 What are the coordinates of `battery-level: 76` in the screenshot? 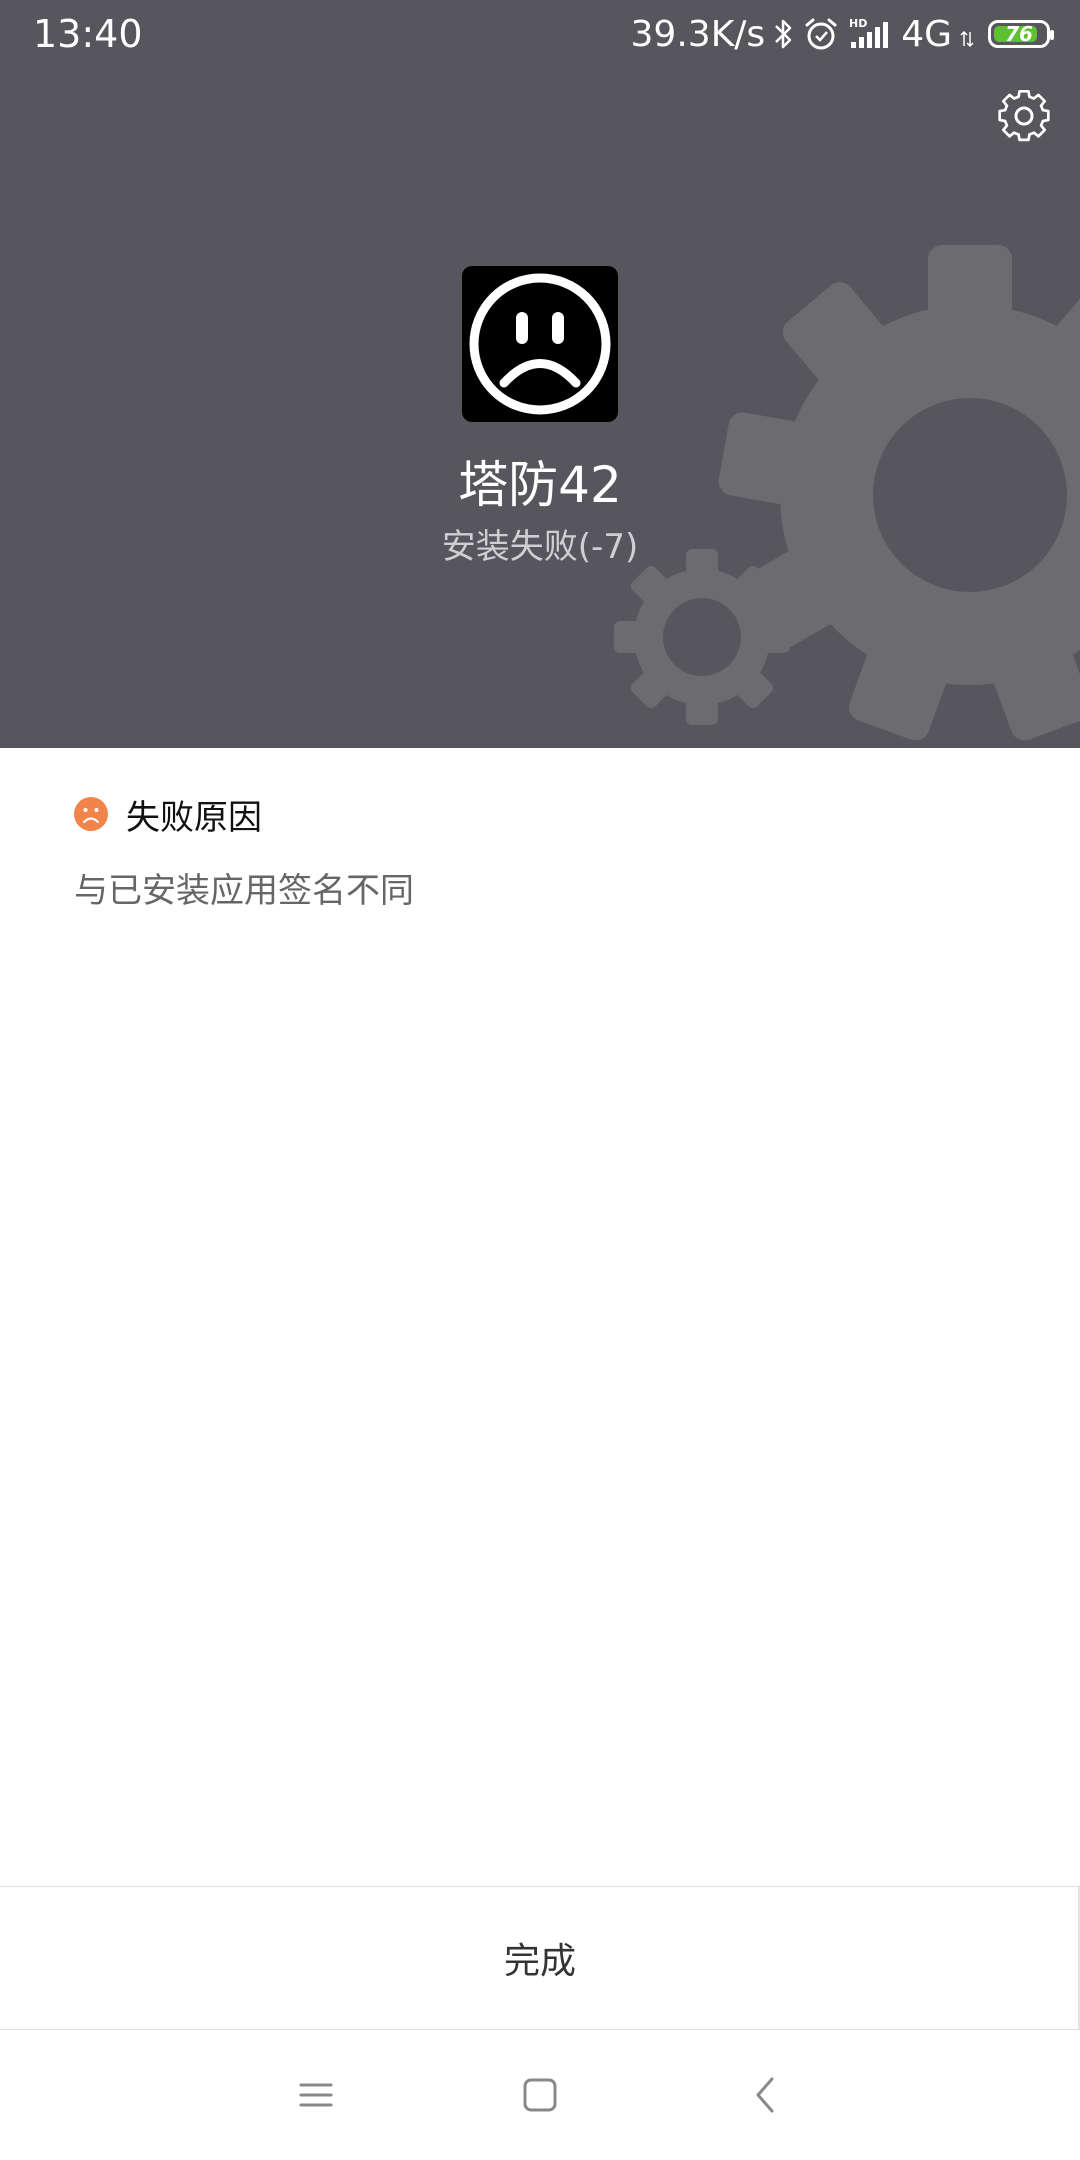 It's located at (1019, 34).